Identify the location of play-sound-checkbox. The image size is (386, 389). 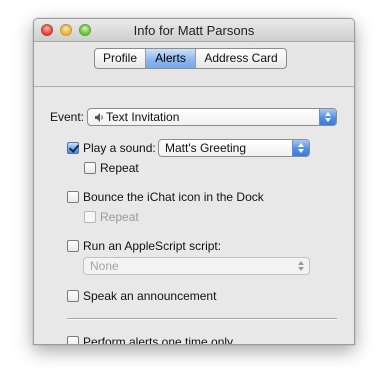
(73, 148).